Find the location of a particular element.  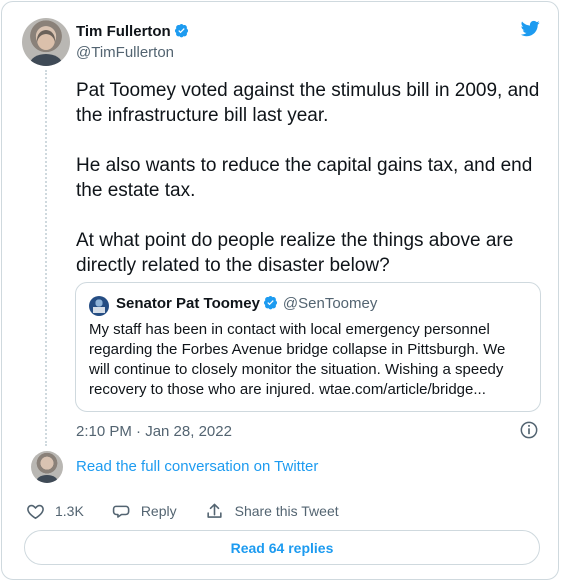

author-name: Tim Fullerton is located at coordinates (132, 32).